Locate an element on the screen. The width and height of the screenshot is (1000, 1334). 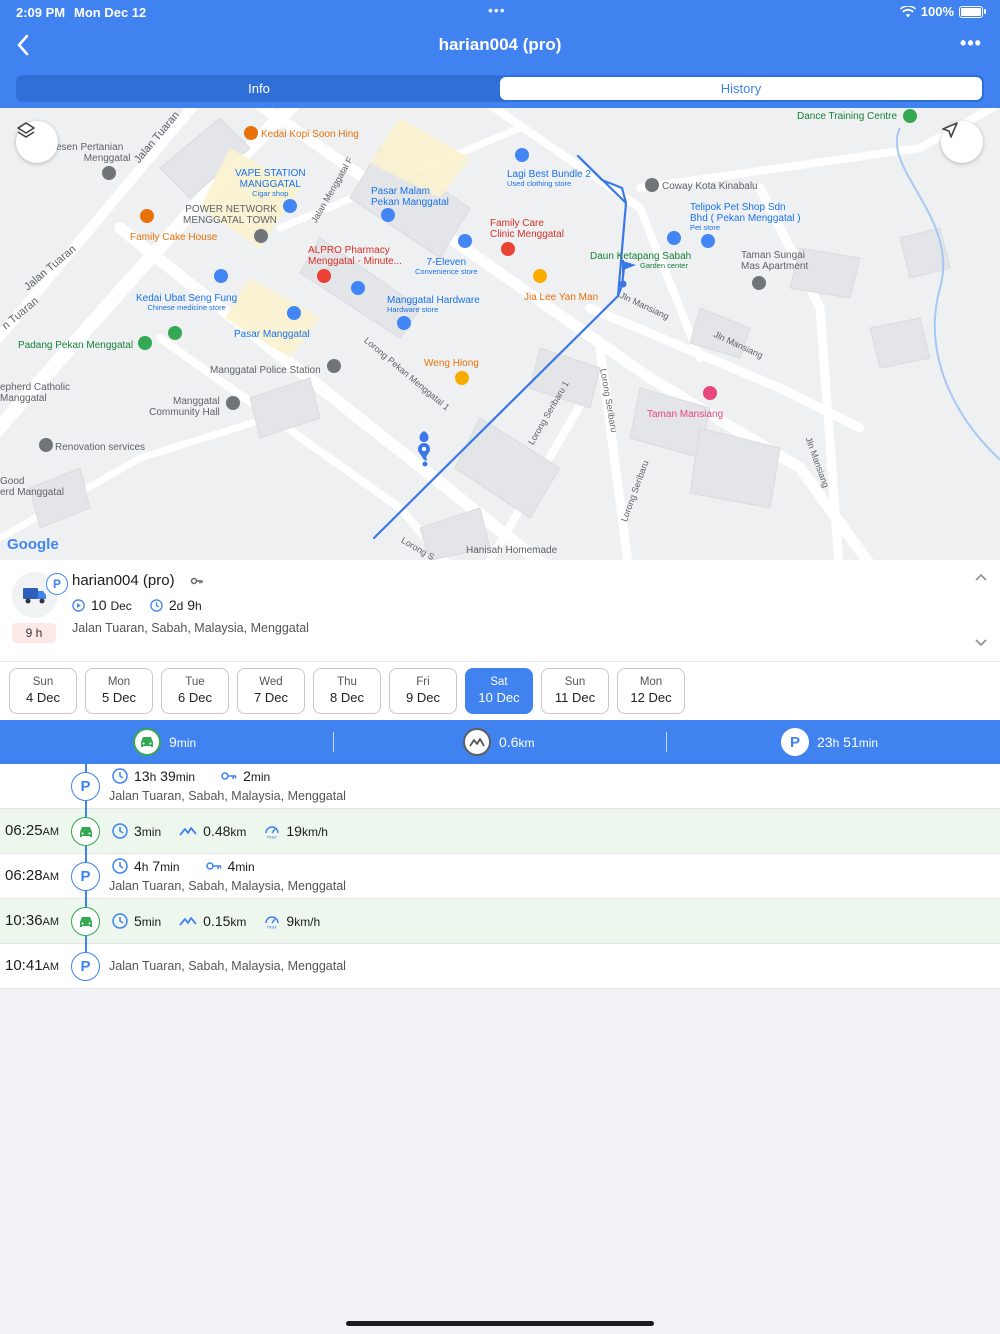
vehicle-name: harian004 (pro) is located at coordinates (123, 580).